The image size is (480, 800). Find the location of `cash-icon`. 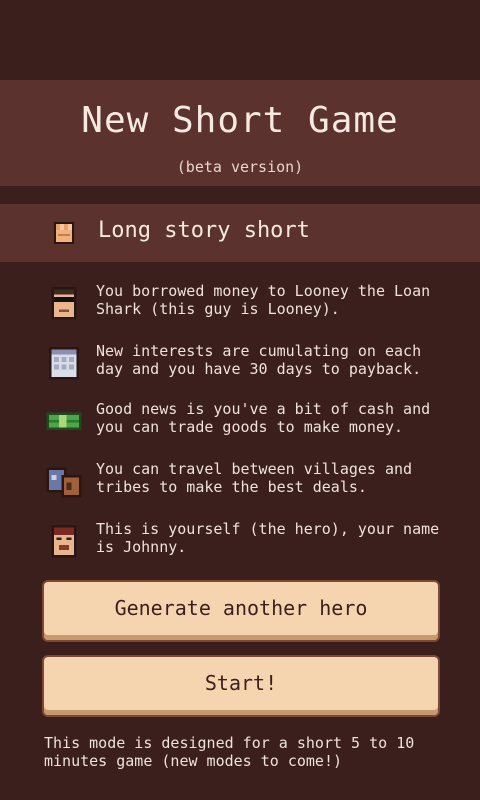

cash-icon is located at coordinates (64, 421).